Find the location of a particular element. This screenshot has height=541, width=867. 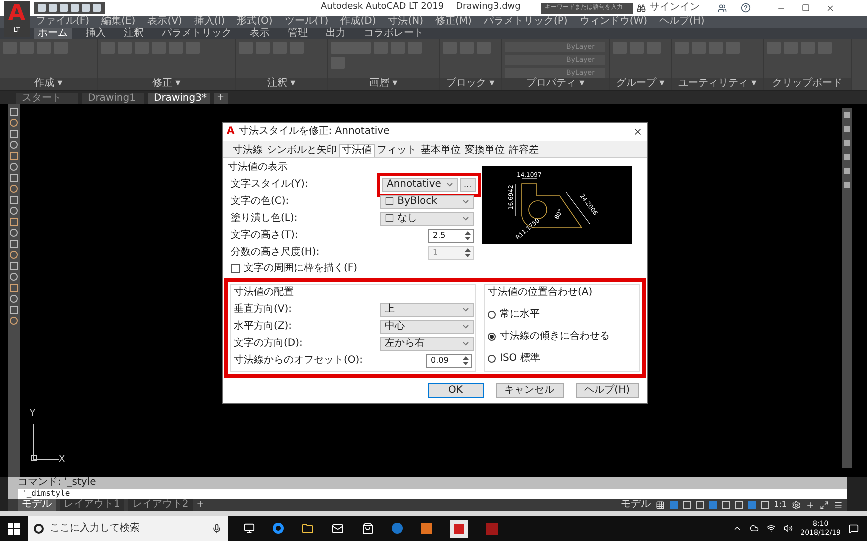

ribbon-tab: 注釈 is located at coordinates (134, 34).